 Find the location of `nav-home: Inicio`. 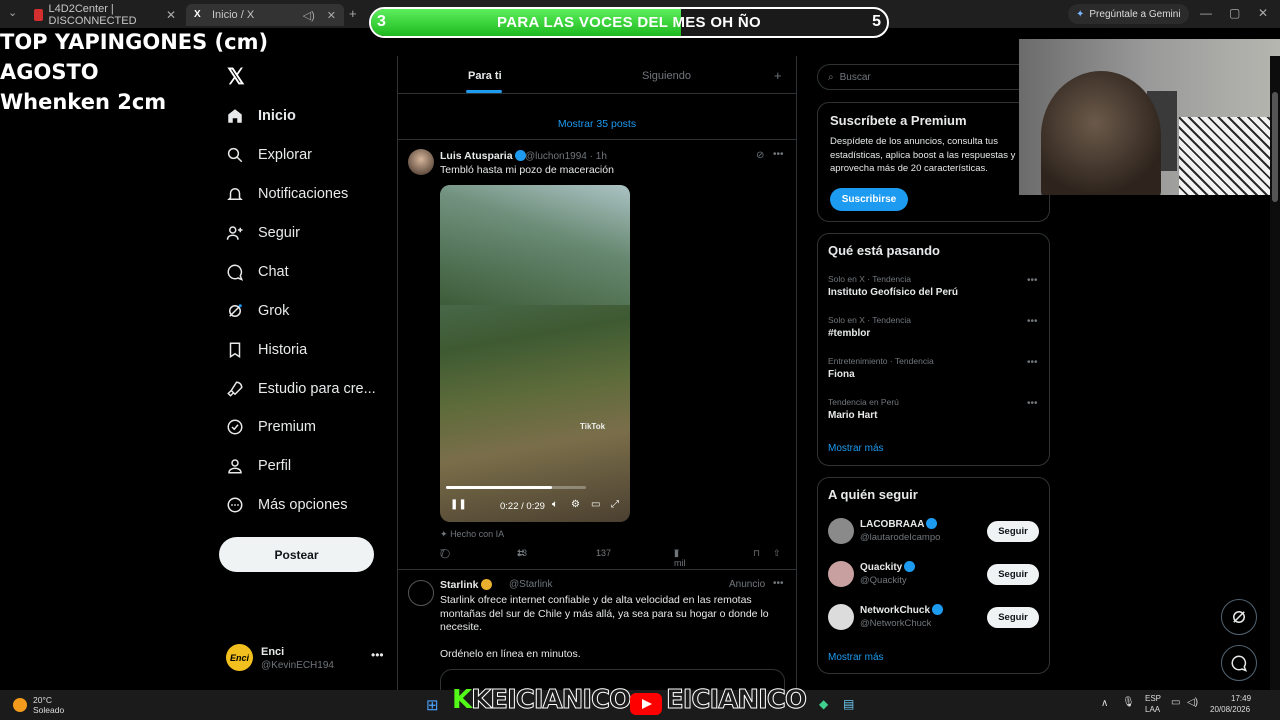

nav-home: Inicio is located at coordinates (261, 116).